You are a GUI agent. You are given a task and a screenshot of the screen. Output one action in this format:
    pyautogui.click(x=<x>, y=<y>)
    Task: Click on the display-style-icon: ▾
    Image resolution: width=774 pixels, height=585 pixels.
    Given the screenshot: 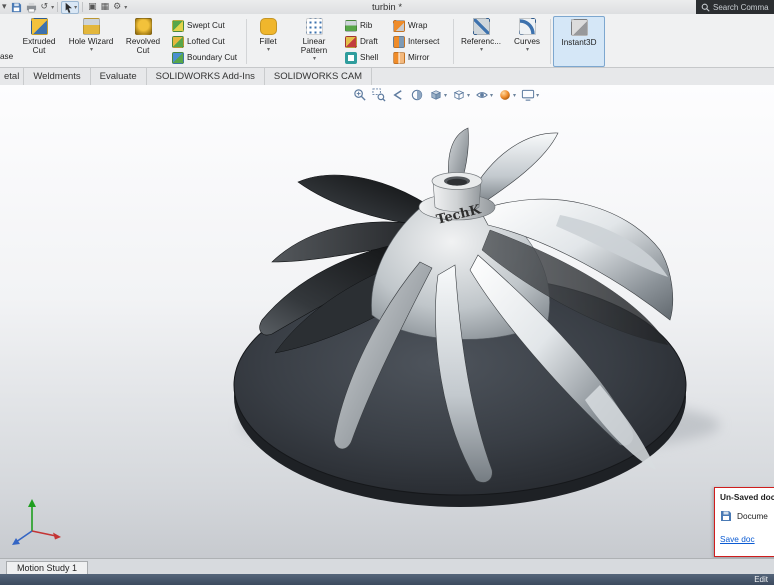 What is the action you would take?
    pyautogui.click(x=461, y=95)
    